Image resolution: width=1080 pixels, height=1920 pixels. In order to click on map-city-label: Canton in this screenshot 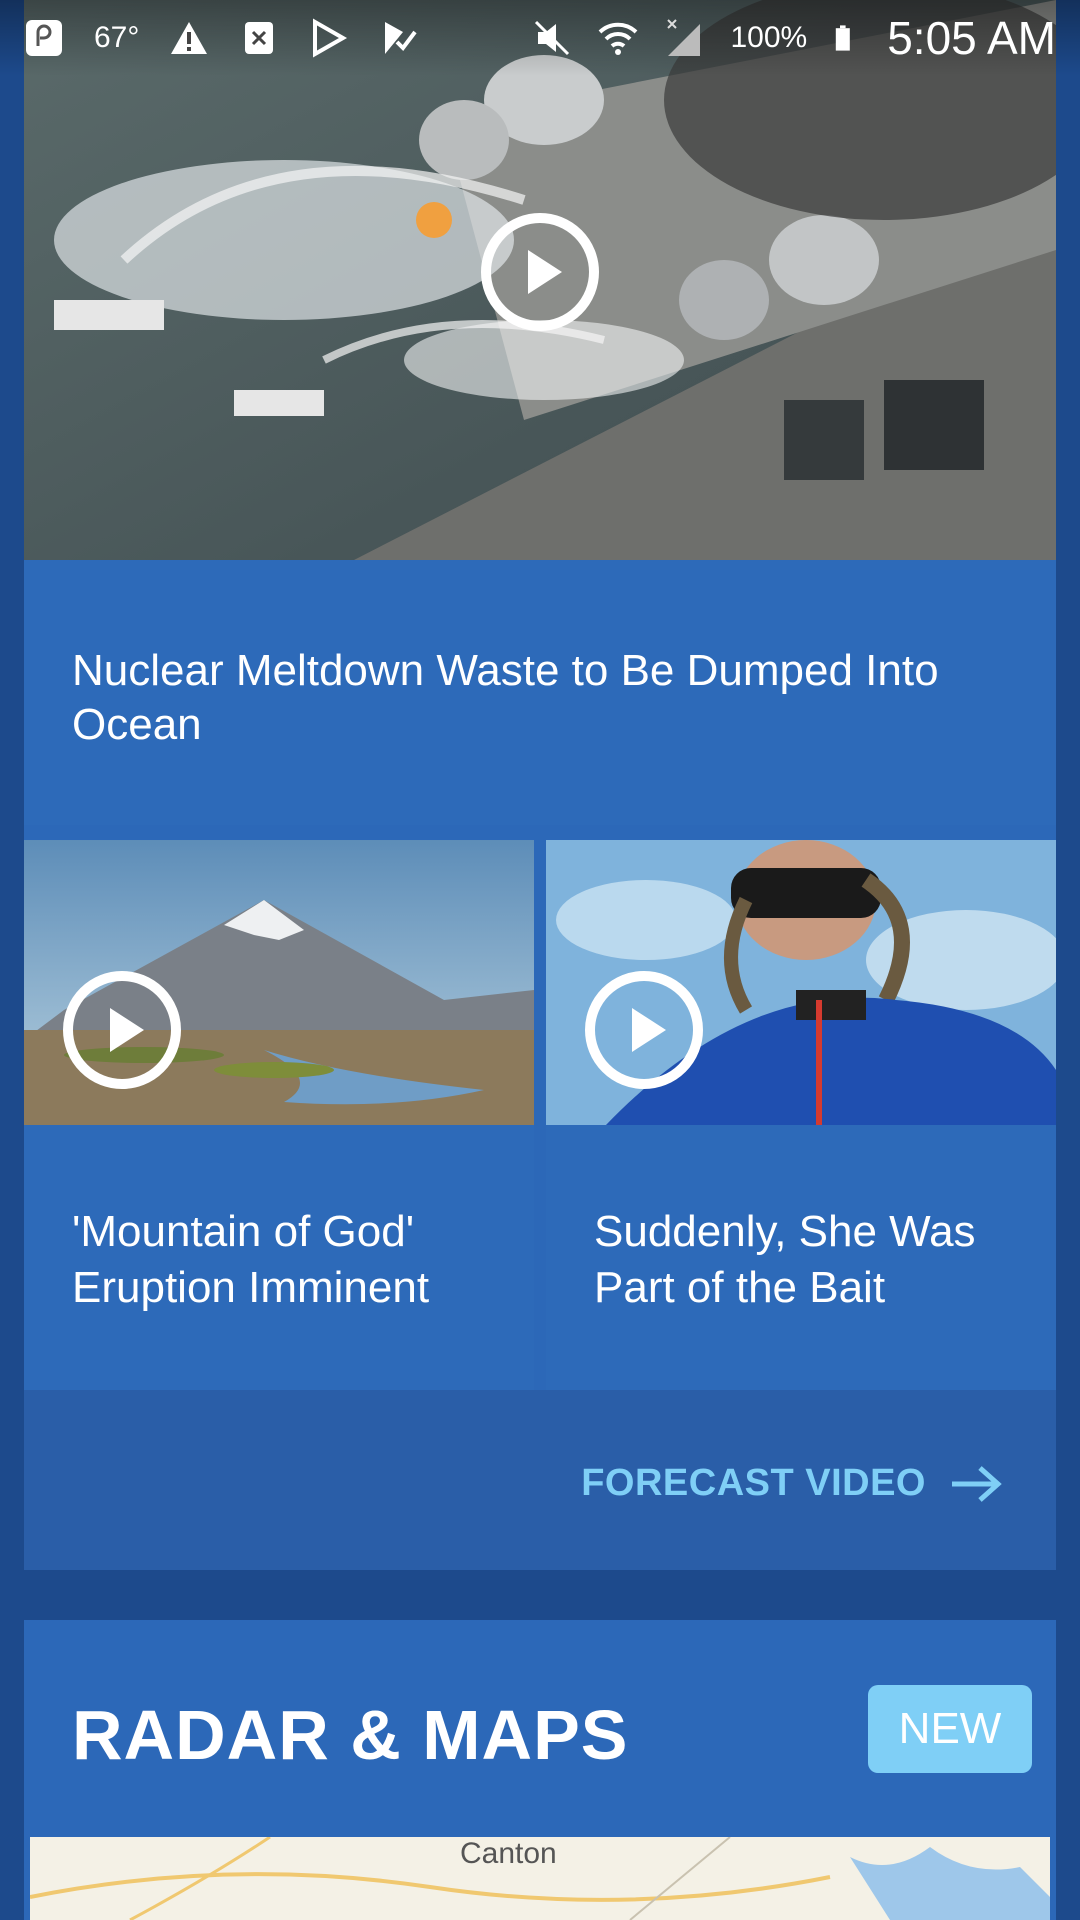, I will do `click(508, 1853)`.